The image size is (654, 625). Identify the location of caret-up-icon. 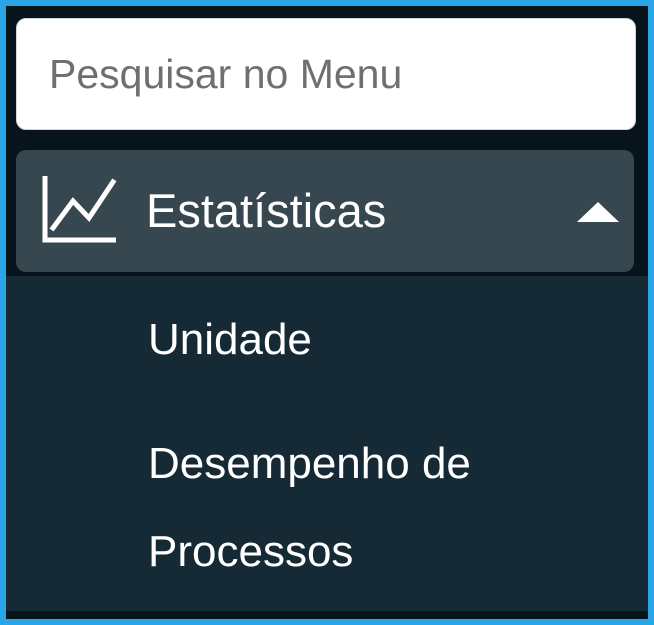
(598, 212).